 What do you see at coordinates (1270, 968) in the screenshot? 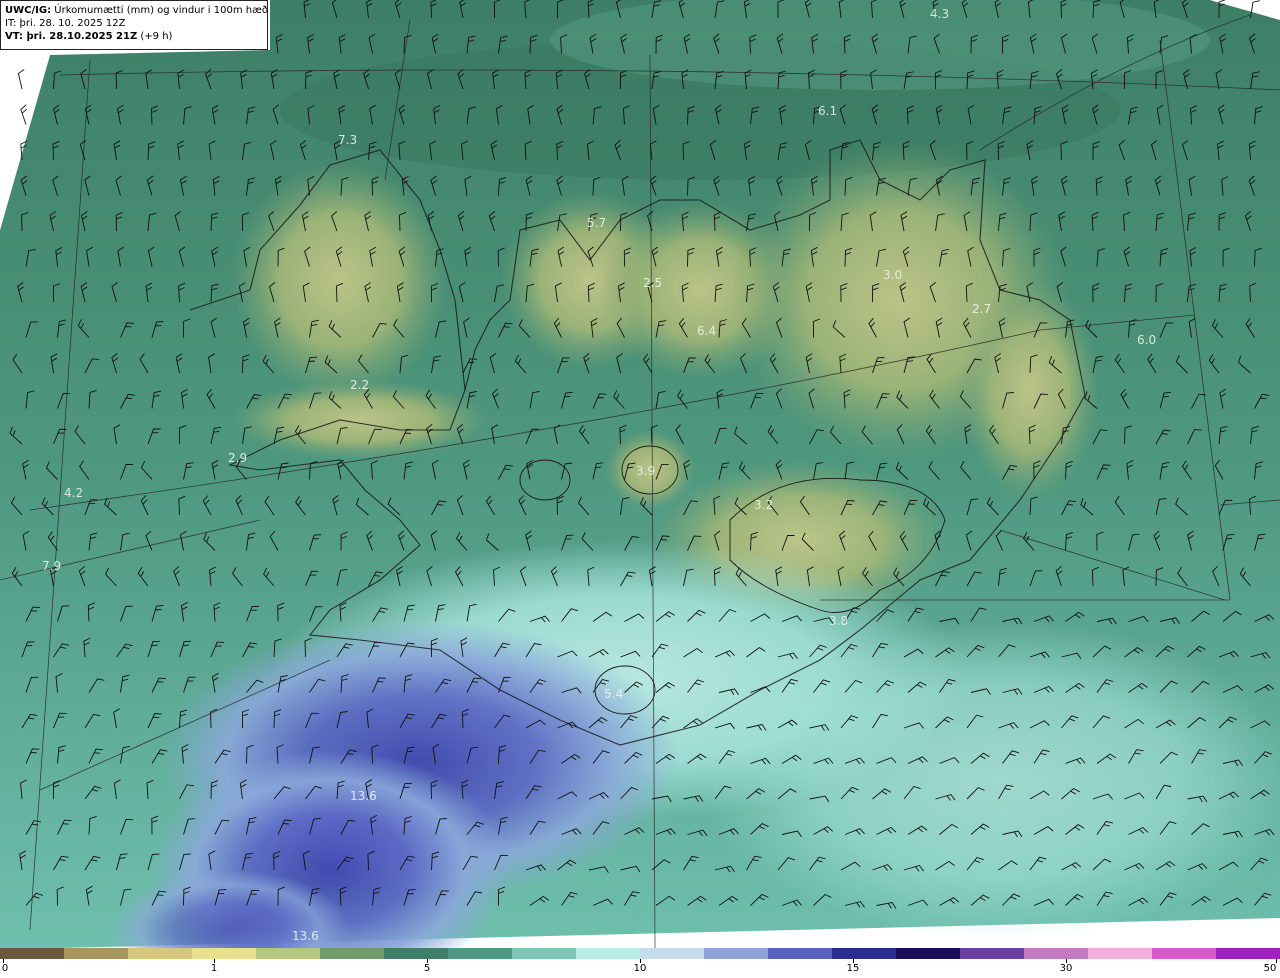
I see `colorbar-label: 50` at bounding box center [1270, 968].